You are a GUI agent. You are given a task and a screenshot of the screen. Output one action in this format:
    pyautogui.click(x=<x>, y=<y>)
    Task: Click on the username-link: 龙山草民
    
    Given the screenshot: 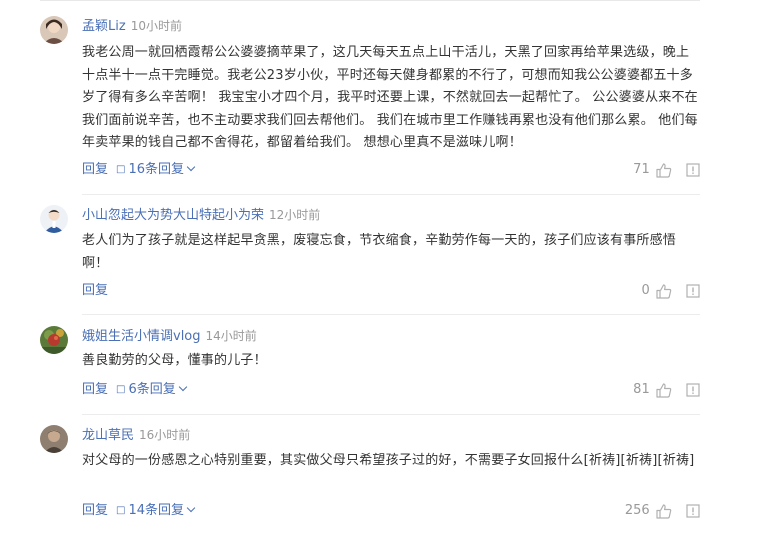 What is the action you would take?
    pyautogui.click(x=108, y=435)
    